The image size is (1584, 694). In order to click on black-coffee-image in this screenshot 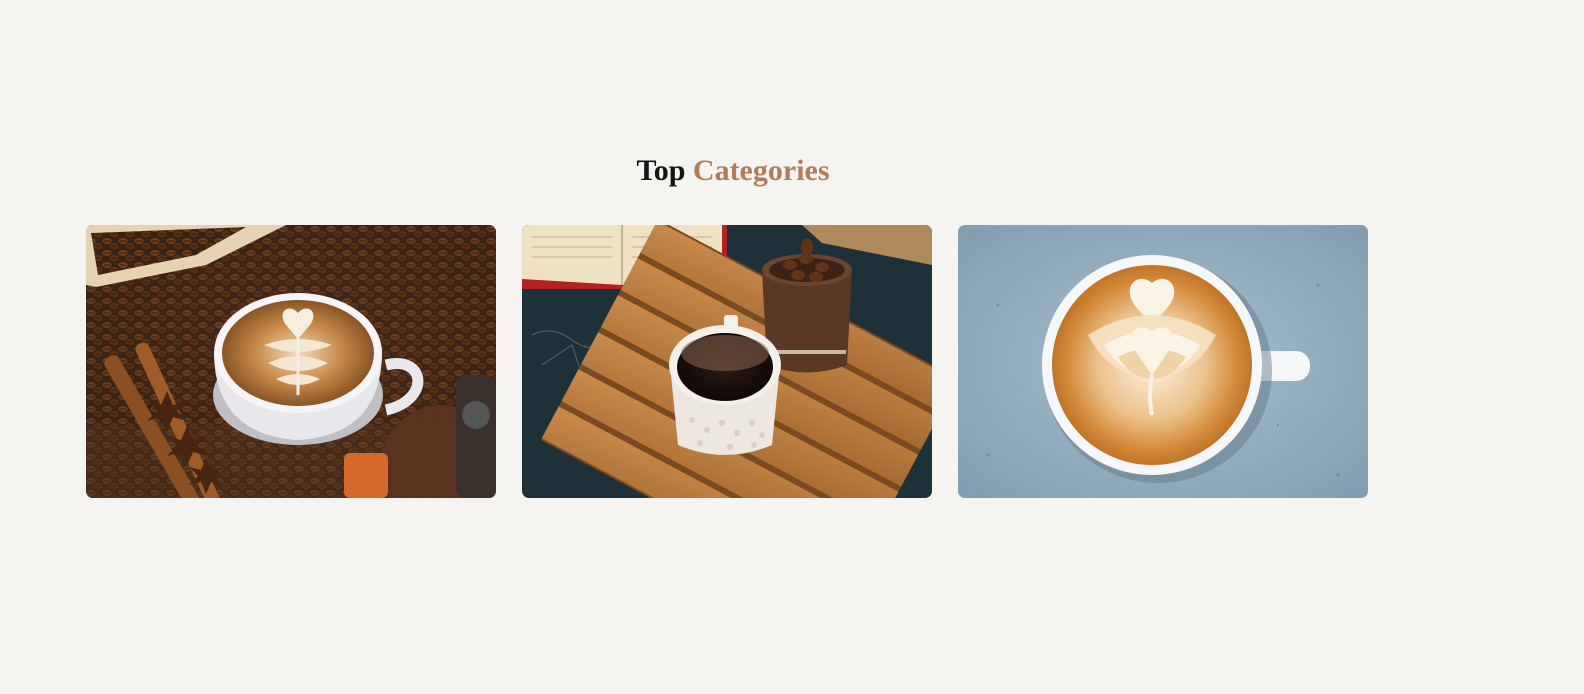, I will do `click(727, 361)`.